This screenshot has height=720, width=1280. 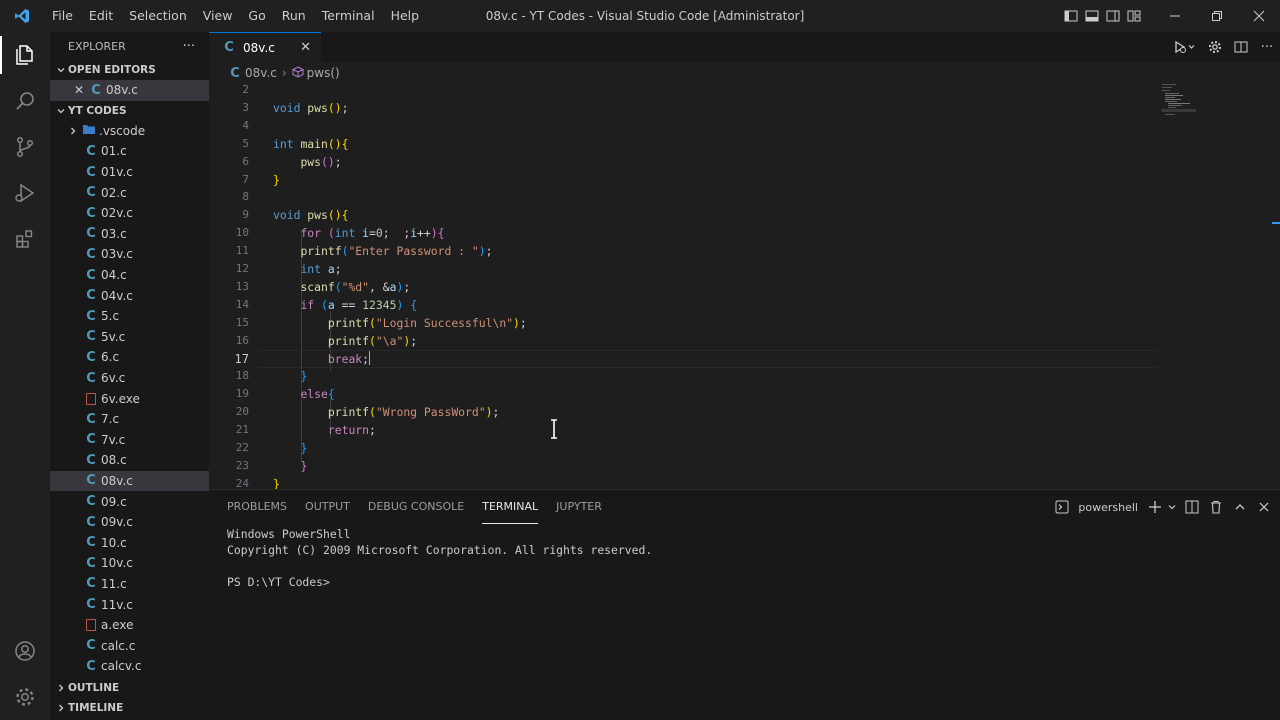 What do you see at coordinates (1185, 47) in the screenshot?
I see `run-code-icon` at bounding box center [1185, 47].